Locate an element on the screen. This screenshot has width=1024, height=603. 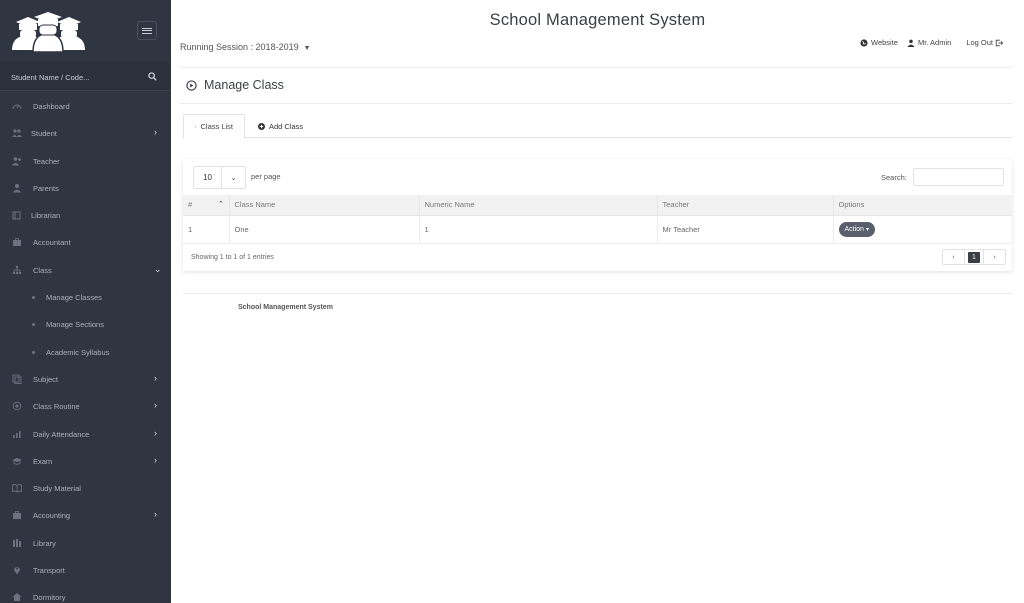
chevron-down-icon: ⌄ is located at coordinates (158, 268).